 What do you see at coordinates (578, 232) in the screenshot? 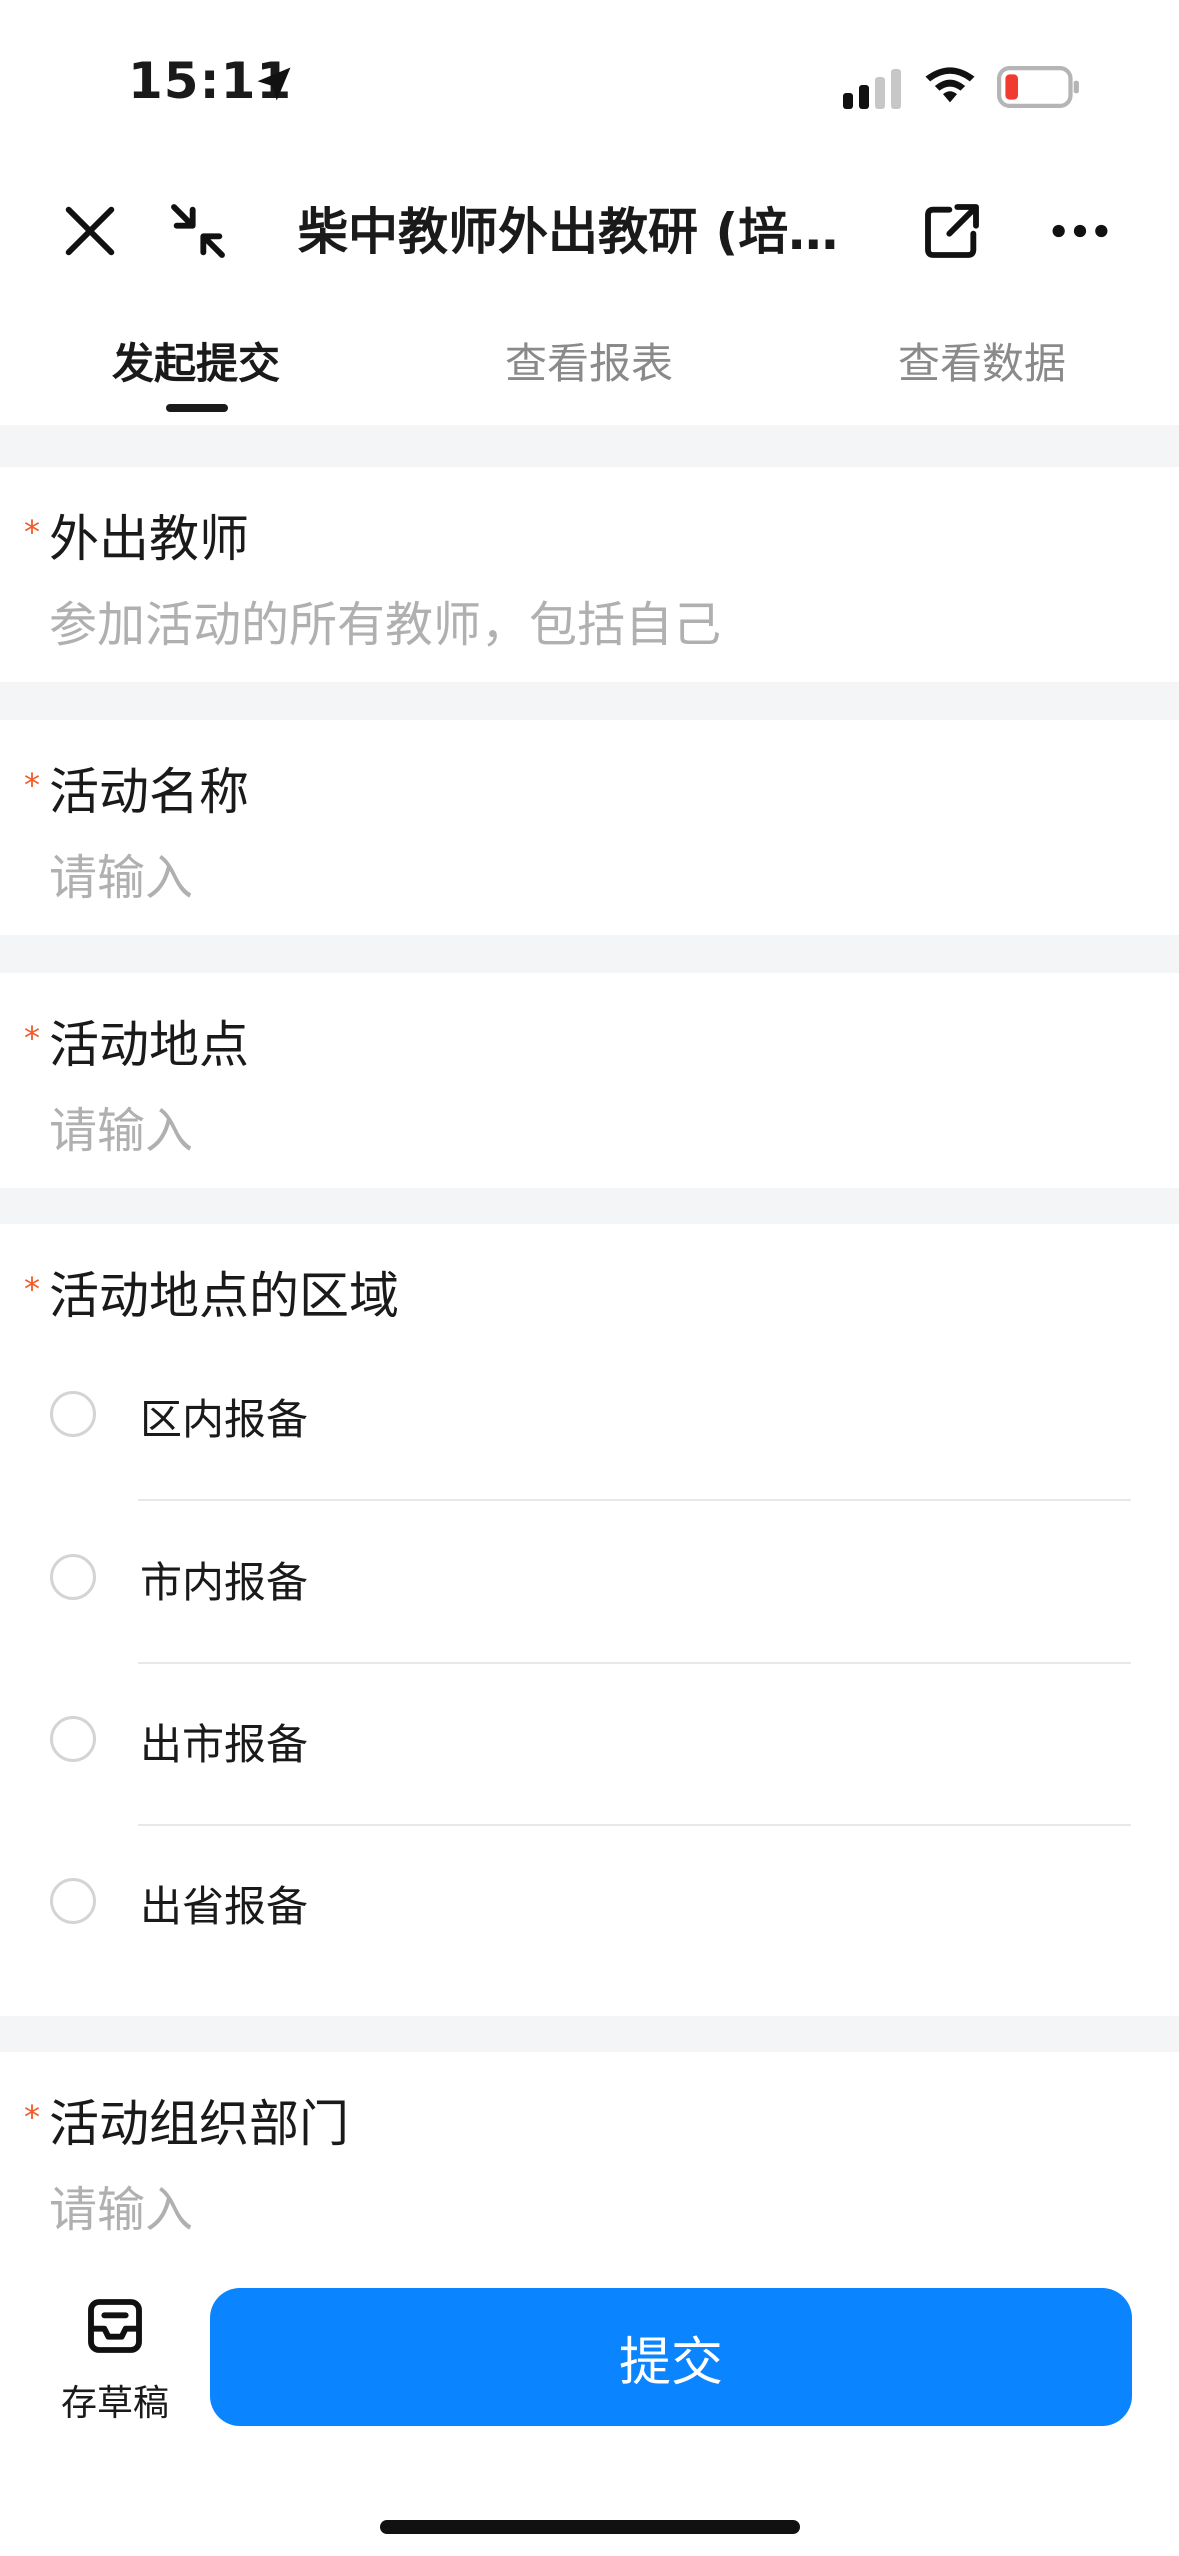
I see `page-title: 柴中教师外出教研 (培训) 报备` at bounding box center [578, 232].